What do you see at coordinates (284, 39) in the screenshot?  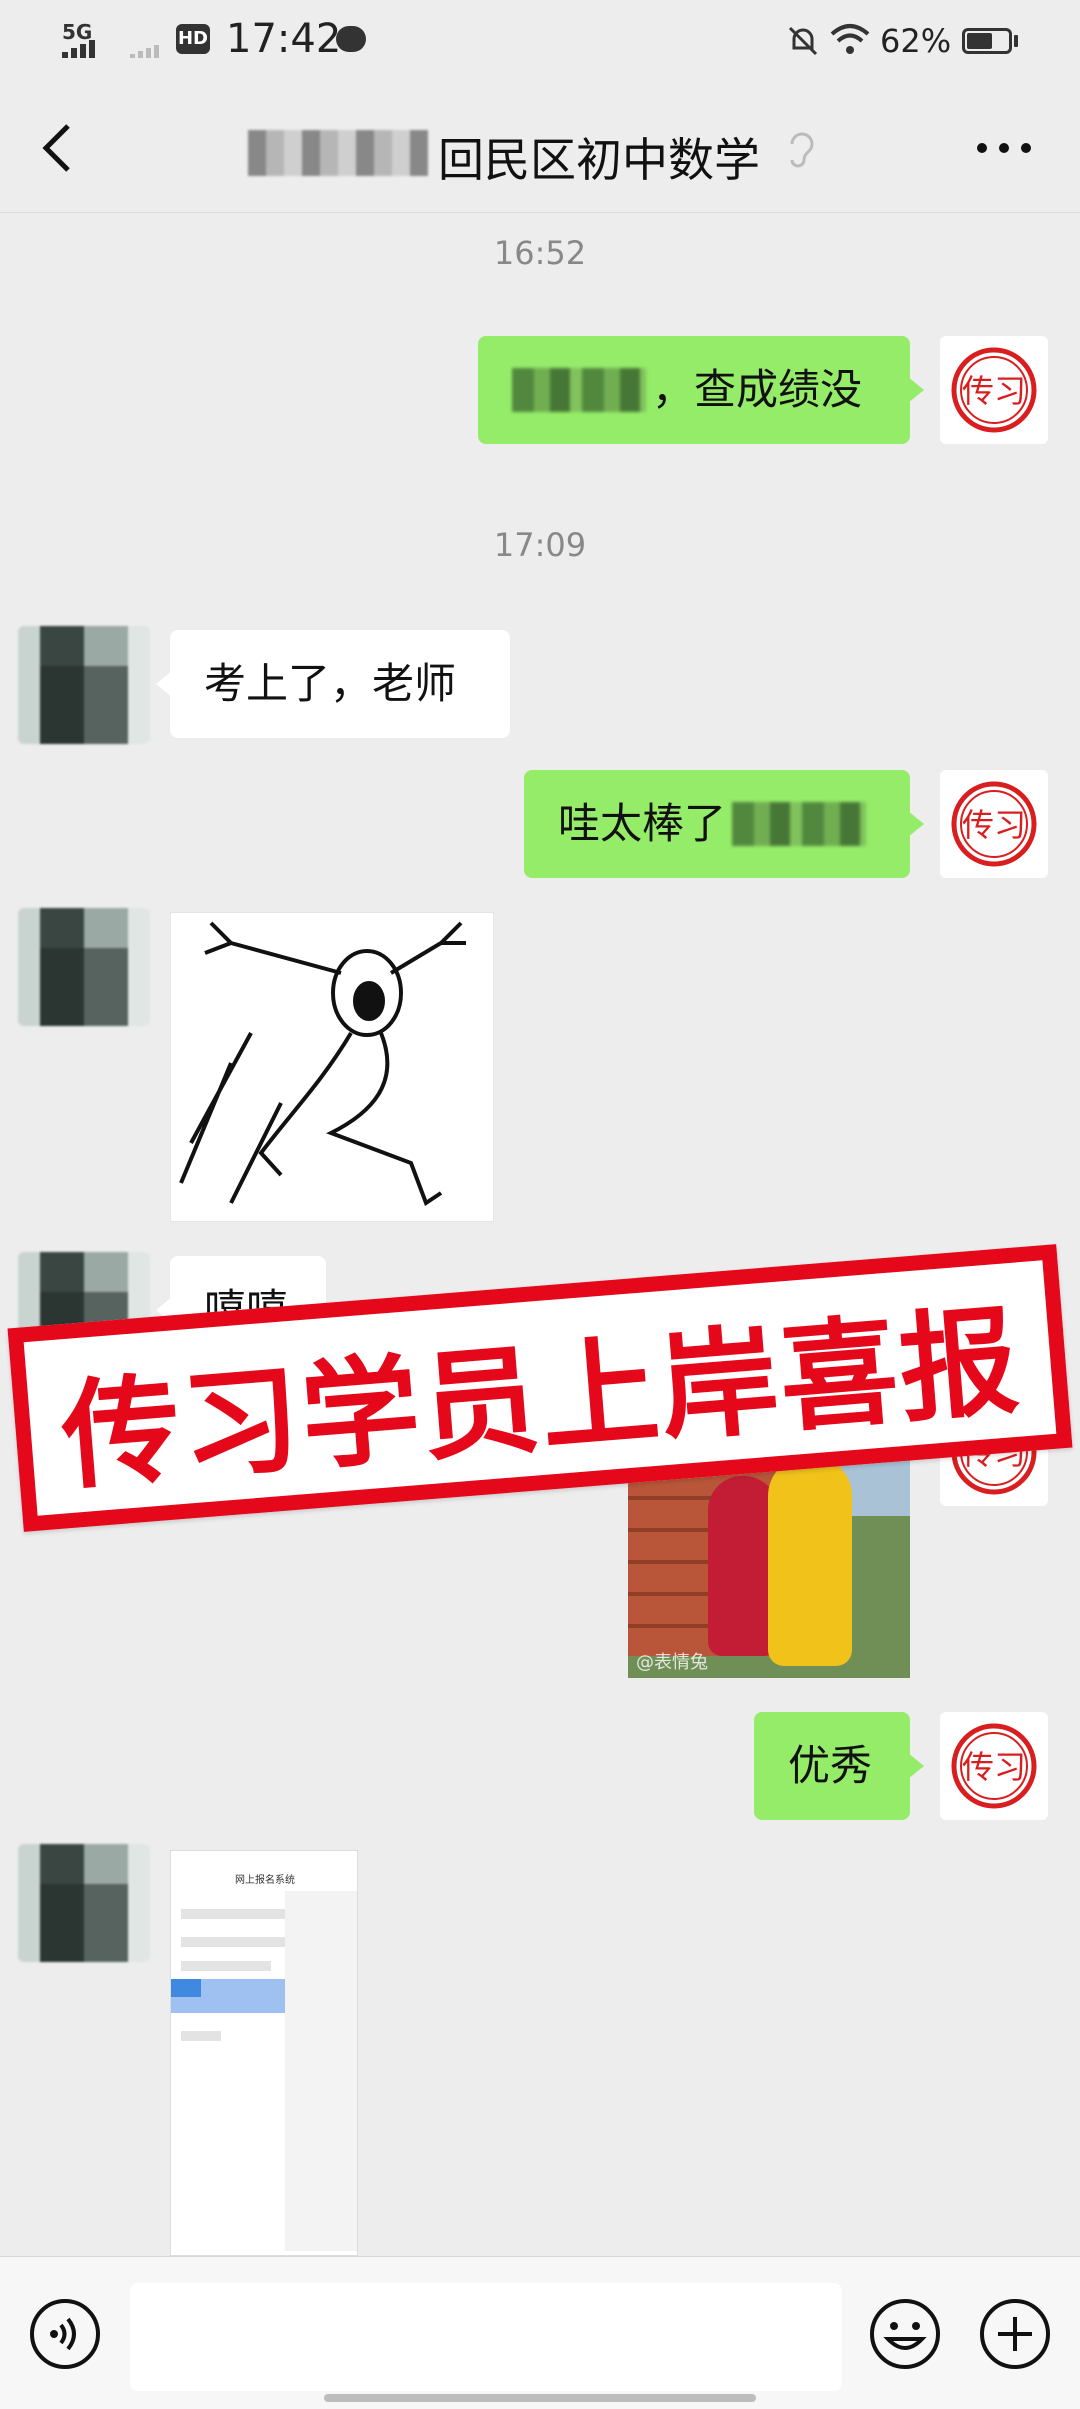 I see `status-time: 17:42` at bounding box center [284, 39].